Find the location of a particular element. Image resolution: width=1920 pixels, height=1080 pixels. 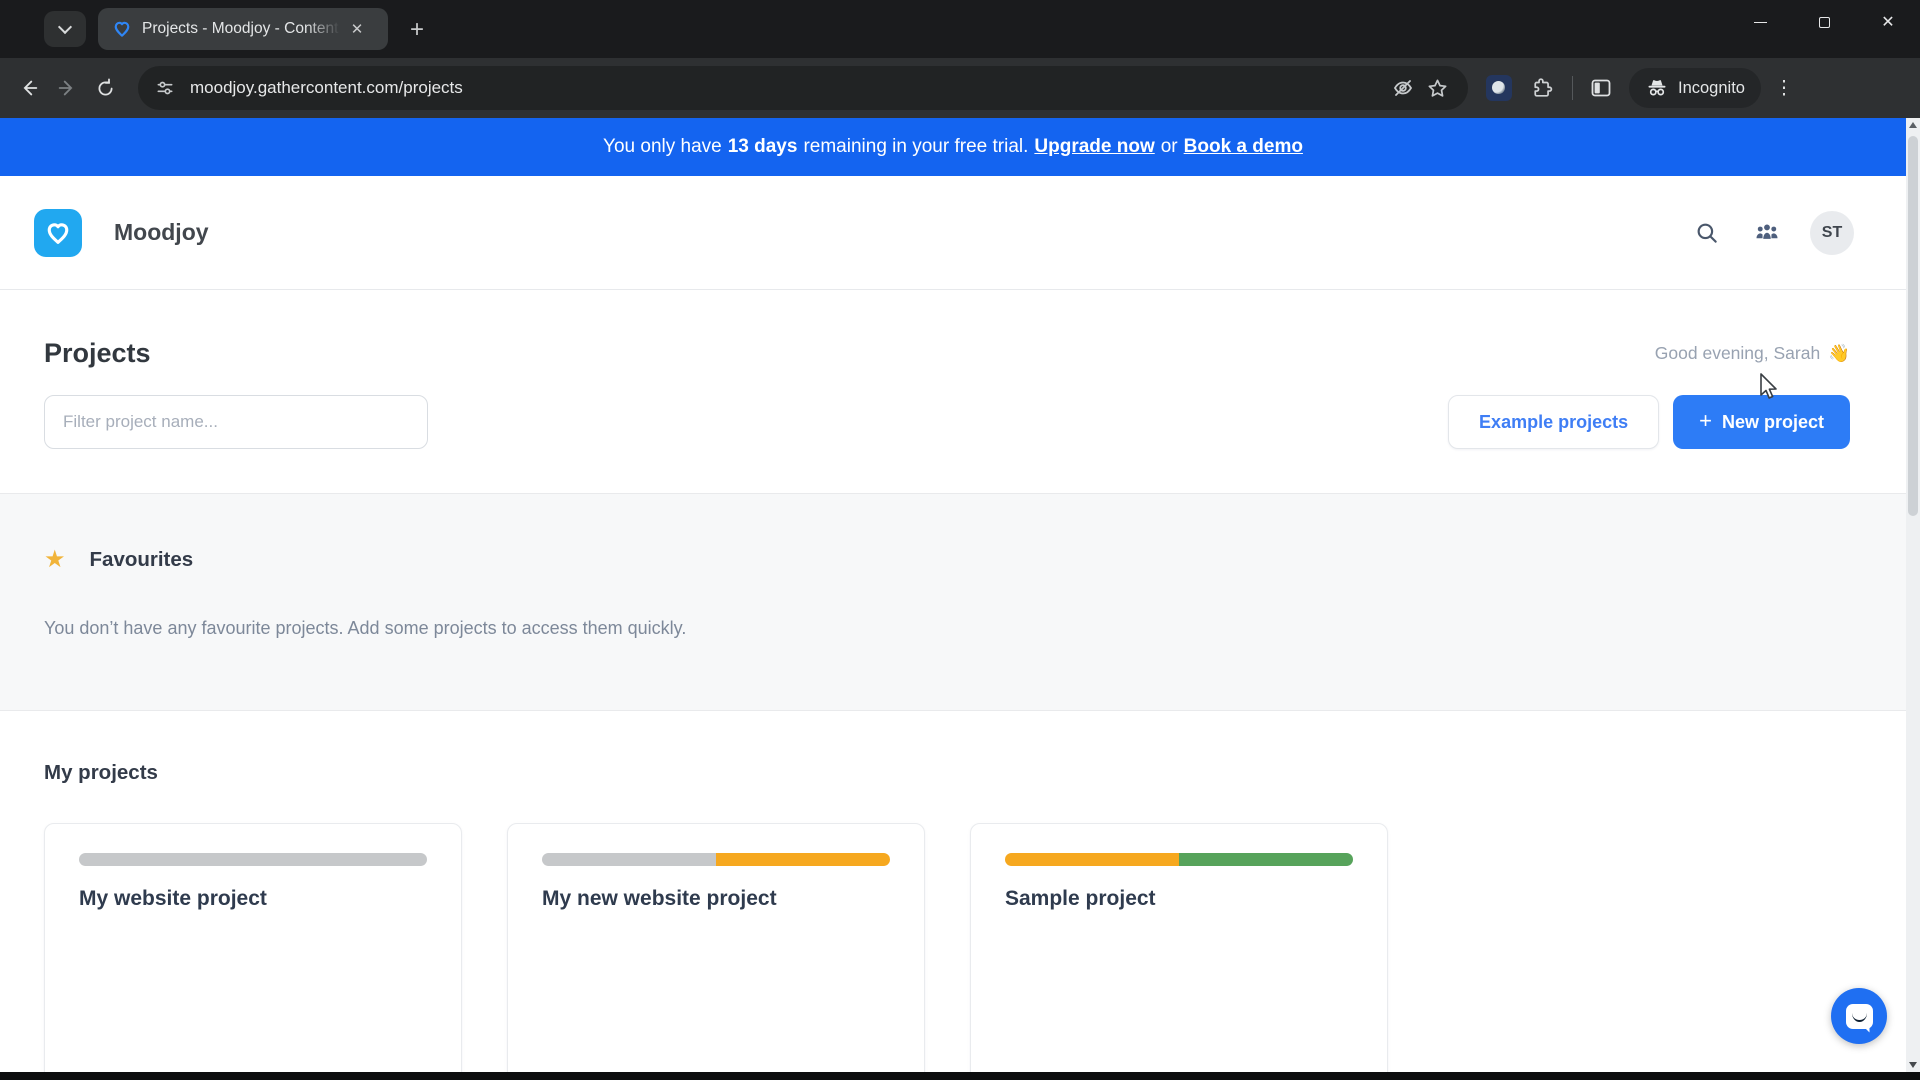

brand-name: Moodjoy is located at coordinates (161, 232).